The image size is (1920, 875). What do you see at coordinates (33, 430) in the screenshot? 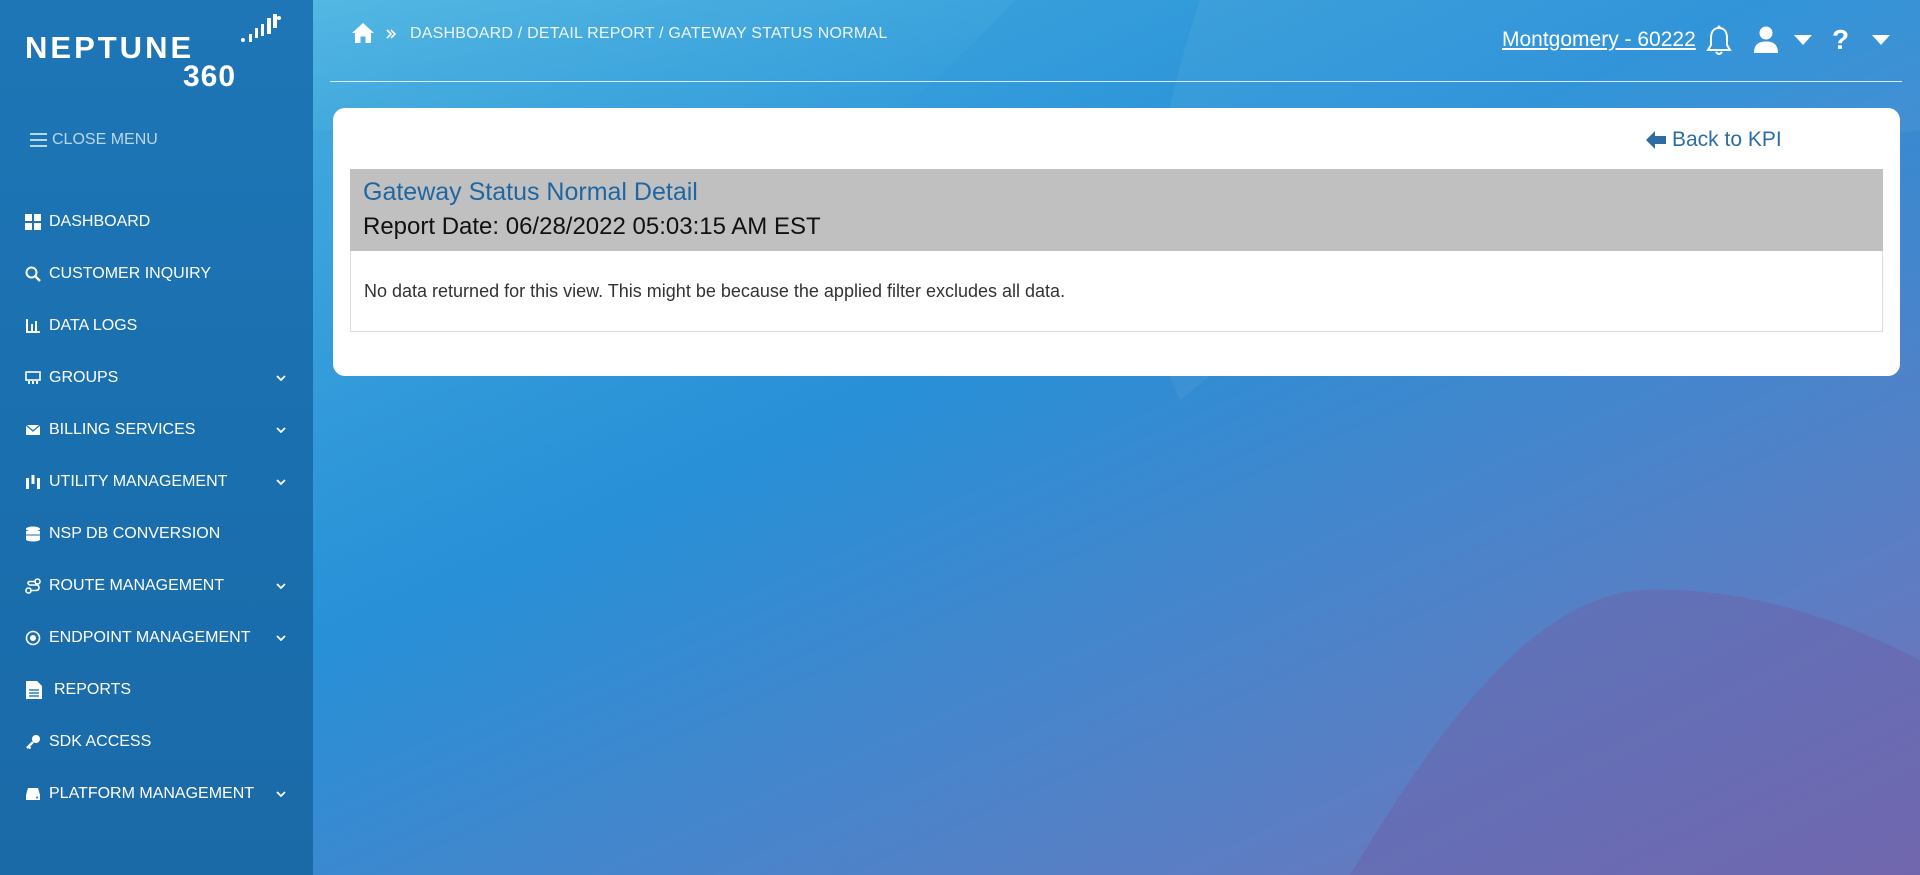
I see `envelope-icon` at bounding box center [33, 430].